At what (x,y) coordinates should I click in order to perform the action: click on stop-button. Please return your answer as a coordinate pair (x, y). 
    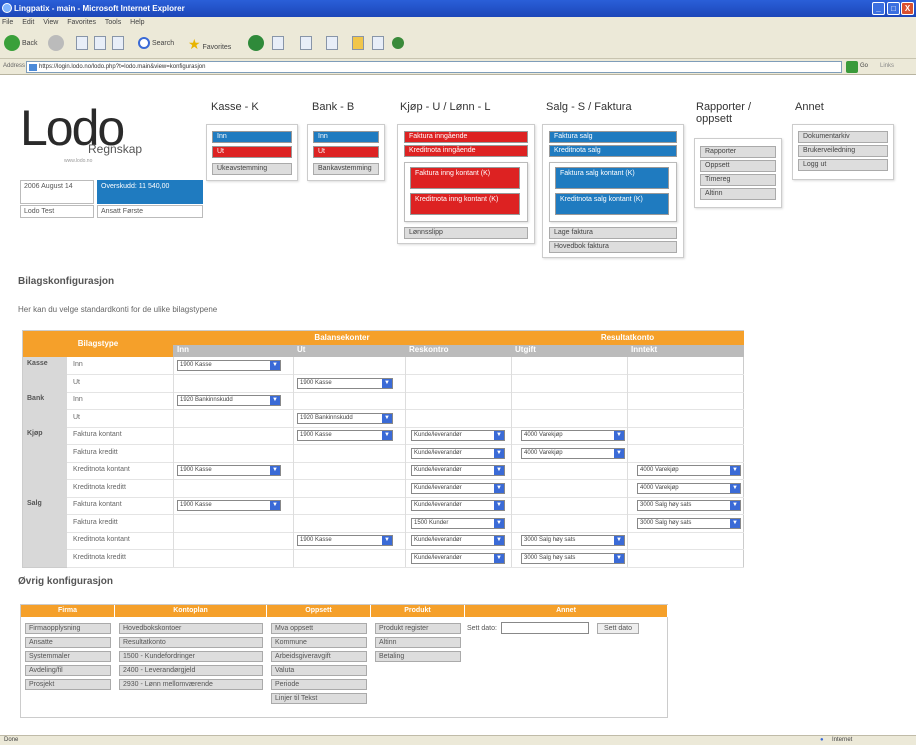
    Looking at the image, I should click on (82, 44).